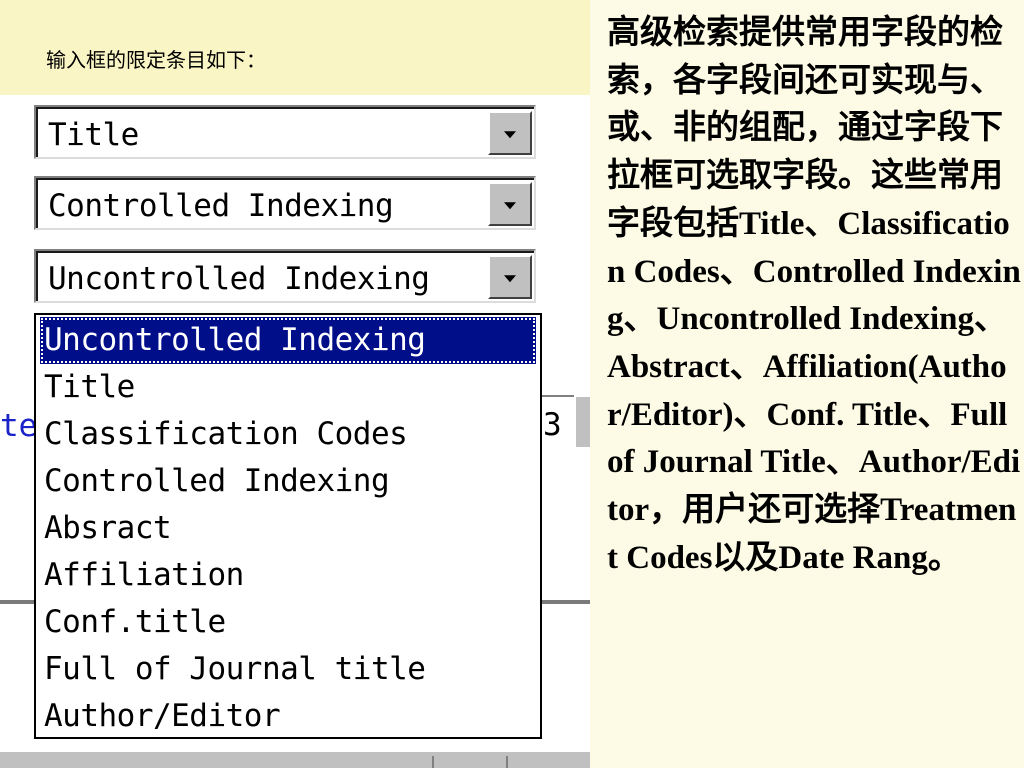 This screenshot has width=1024, height=768. I want to click on dropdown-option-classification-codes: Classification Codes, so click(288, 434).